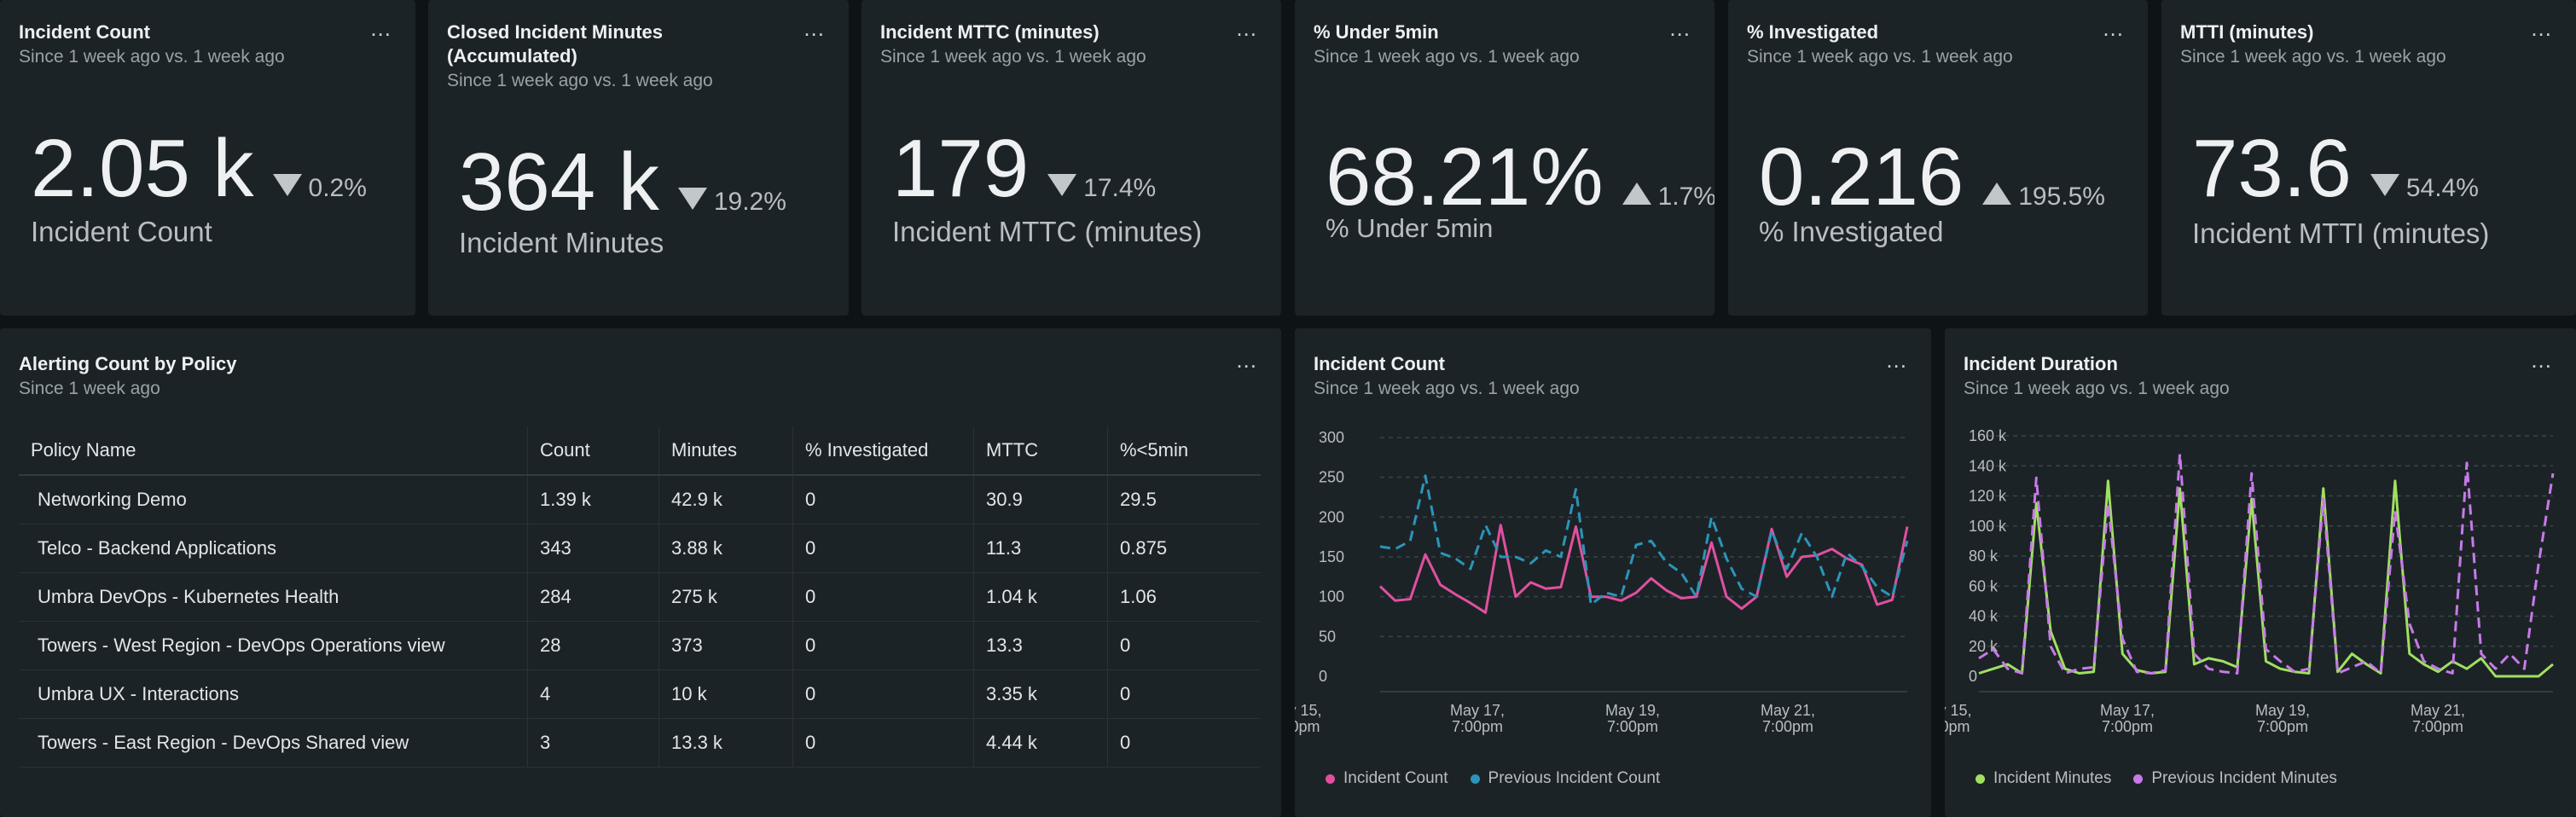 The image size is (2576, 817). I want to click on cell-policy-name: Umbra DevOps - Kubernetes Health, so click(273, 597).